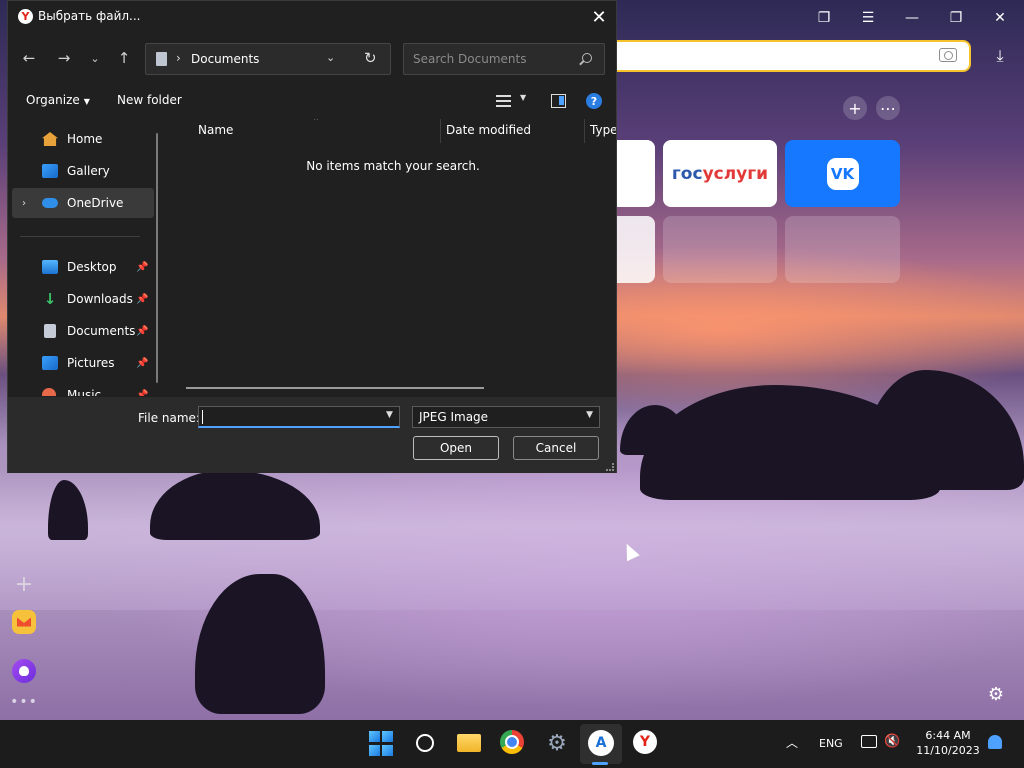 The width and height of the screenshot is (1024, 768). Describe the element at coordinates (381, 743) in the screenshot. I see `windows-start-icon` at that location.